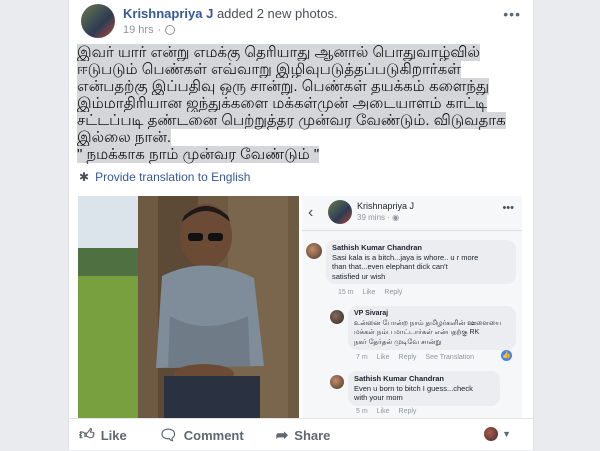  I want to click on globe-icon, so click(170, 30).